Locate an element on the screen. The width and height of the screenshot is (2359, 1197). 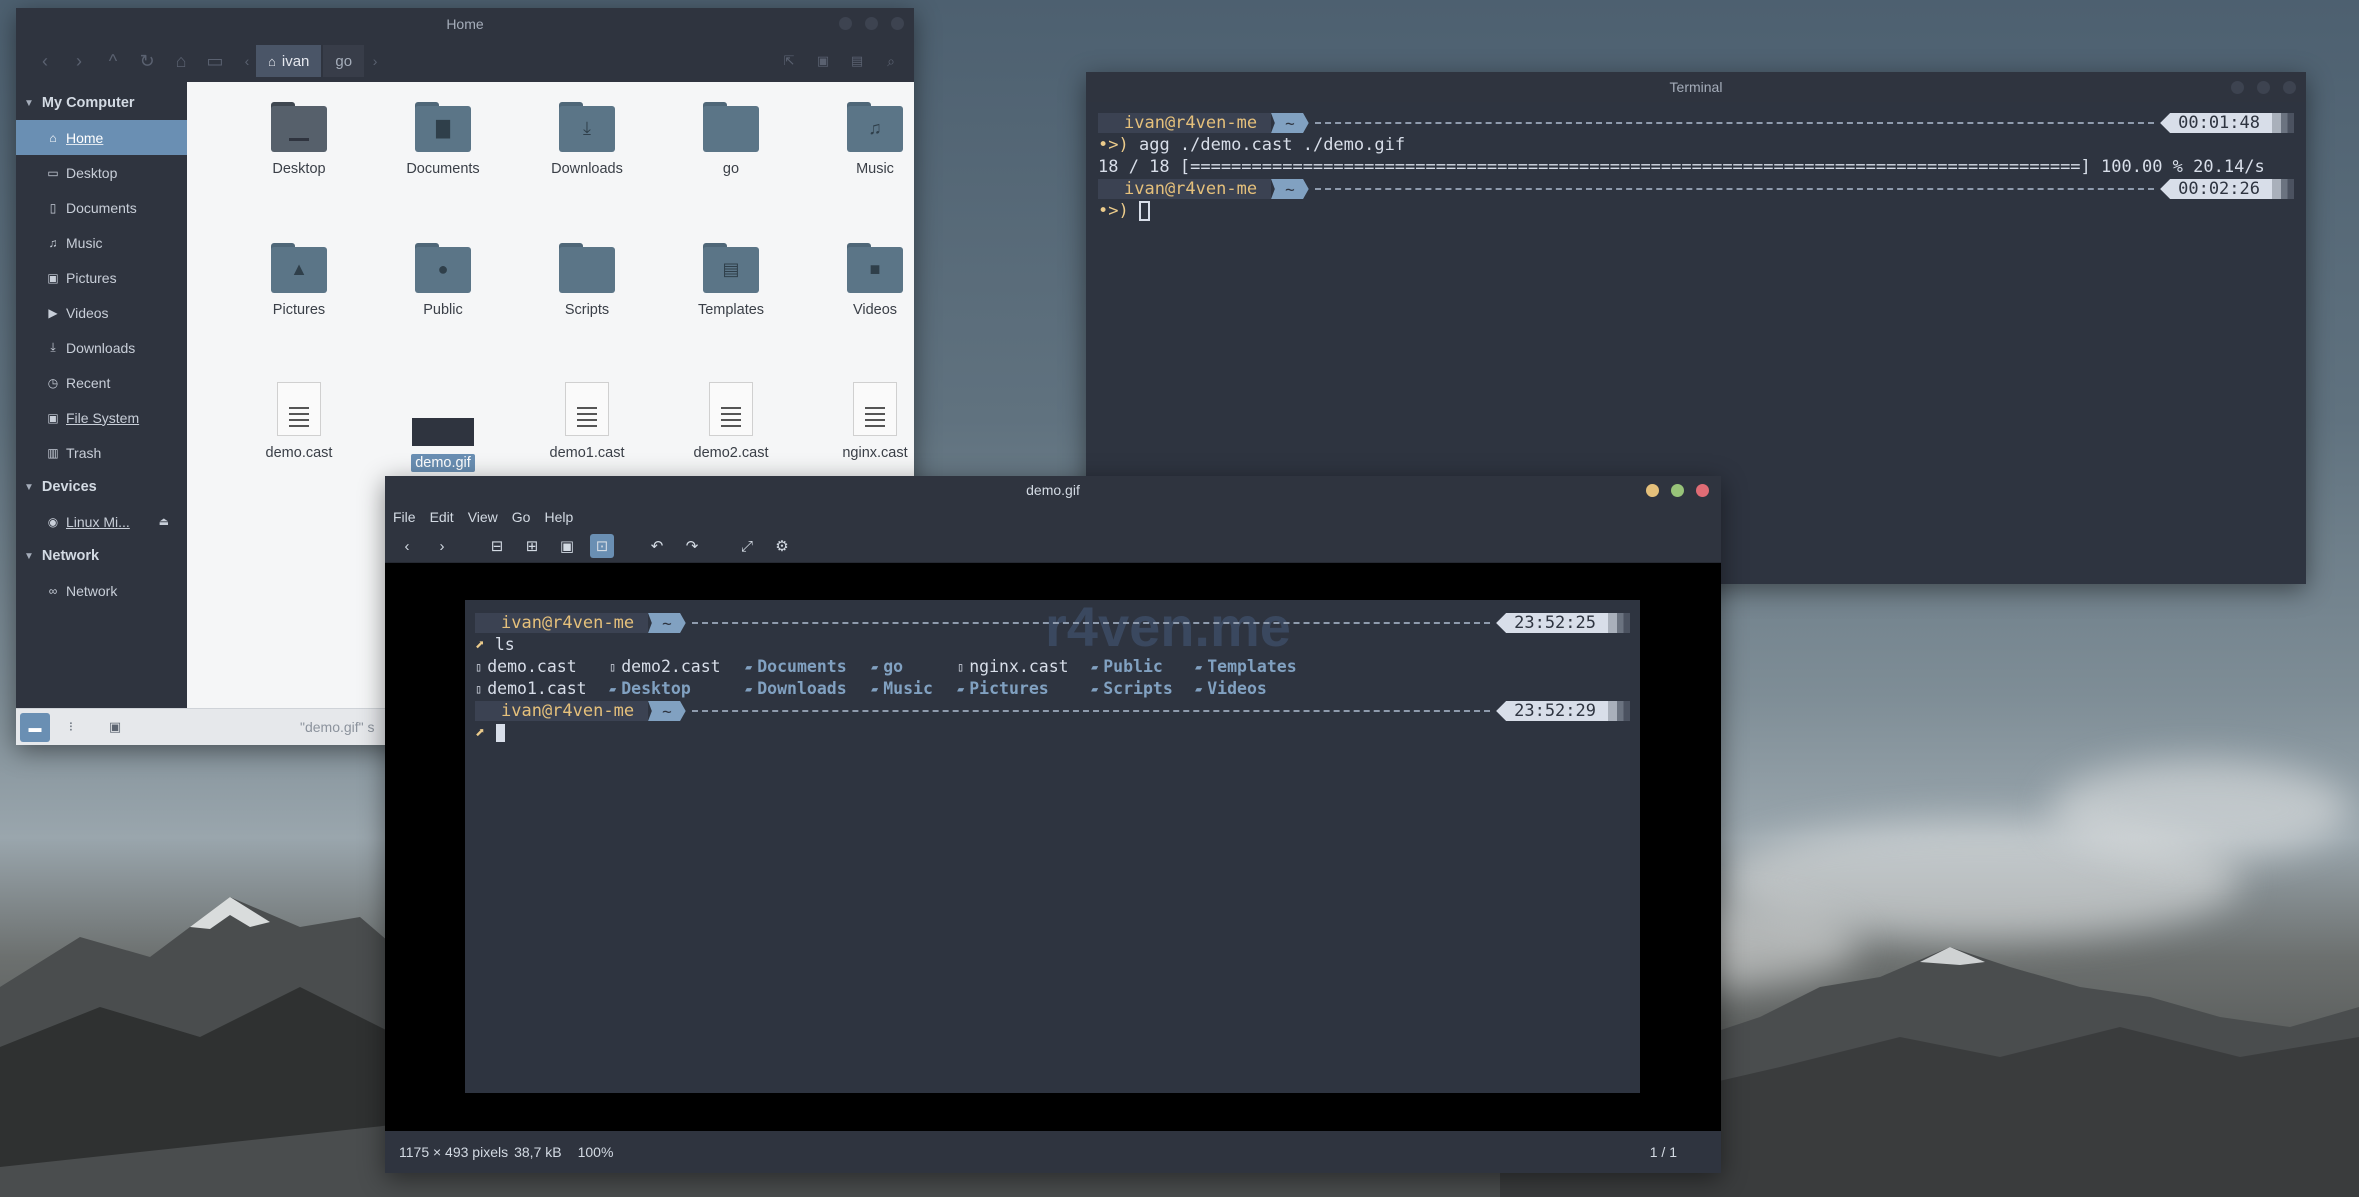
split-view-icon: ▣ is located at coordinates (823, 61).